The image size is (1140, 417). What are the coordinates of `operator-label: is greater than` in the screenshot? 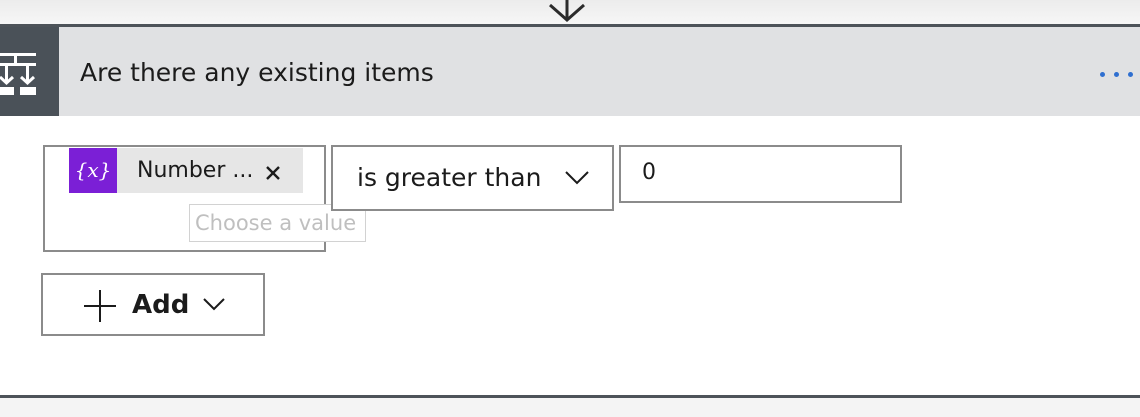 It's located at (449, 177).